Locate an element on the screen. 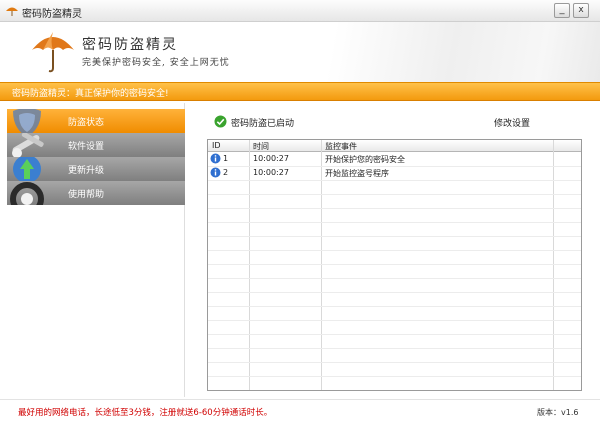 The height and width of the screenshot is (425, 600). version-label: 版本：v1.6 is located at coordinates (558, 412).